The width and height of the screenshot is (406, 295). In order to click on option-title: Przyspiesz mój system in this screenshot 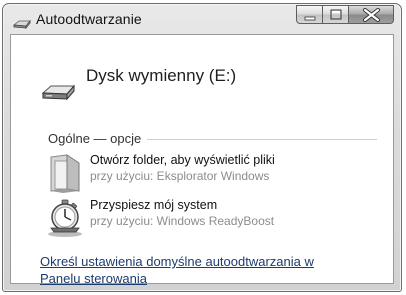, I will do `click(154, 205)`.